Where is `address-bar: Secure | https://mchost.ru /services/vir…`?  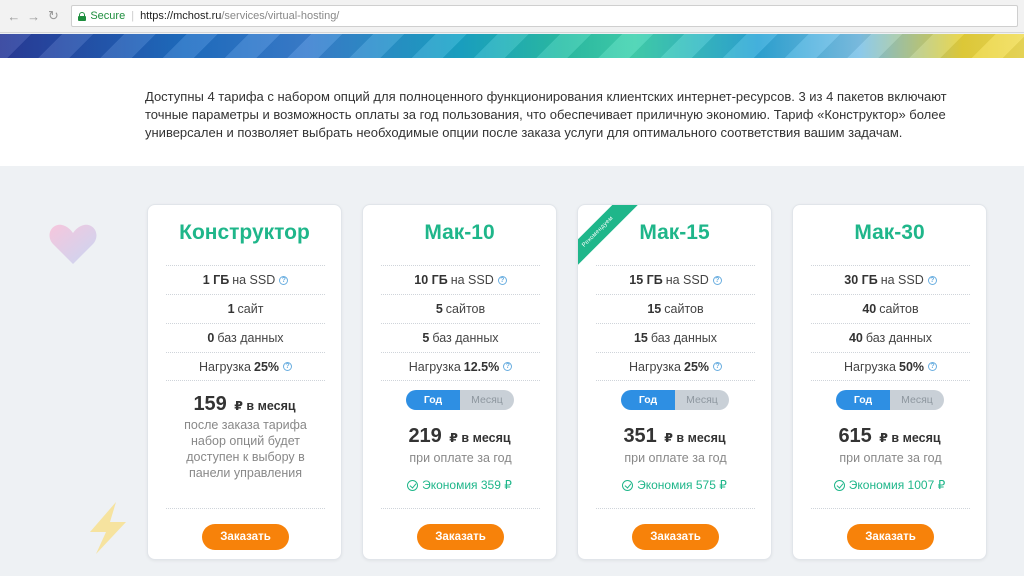
address-bar: Secure | https://mchost.ru /services/vir… is located at coordinates (545, 16).